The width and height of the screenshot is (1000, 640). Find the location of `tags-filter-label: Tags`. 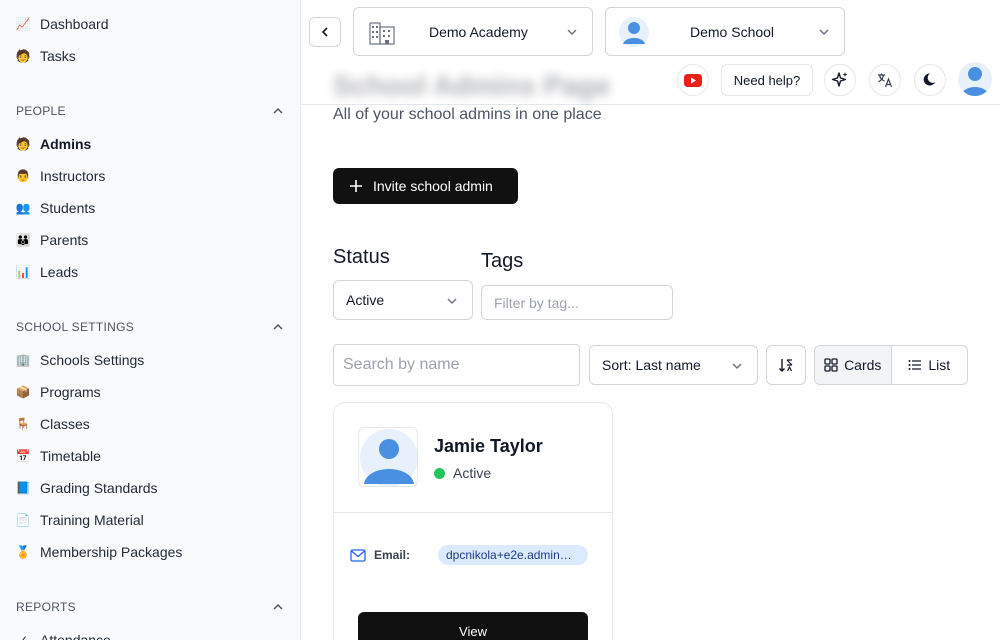

tags-filter-label: Tags is located at coordinates (502, 261).